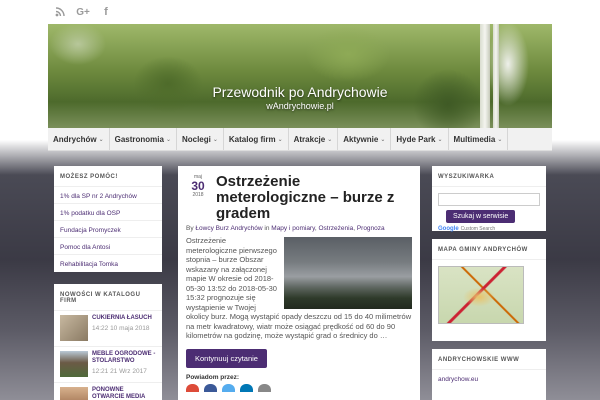 The width and height of the screenshot is (600, 400). Describe the element at coordinates (416, 139) in the screenshot. I see `nav-label: Hyde Park` at that location.